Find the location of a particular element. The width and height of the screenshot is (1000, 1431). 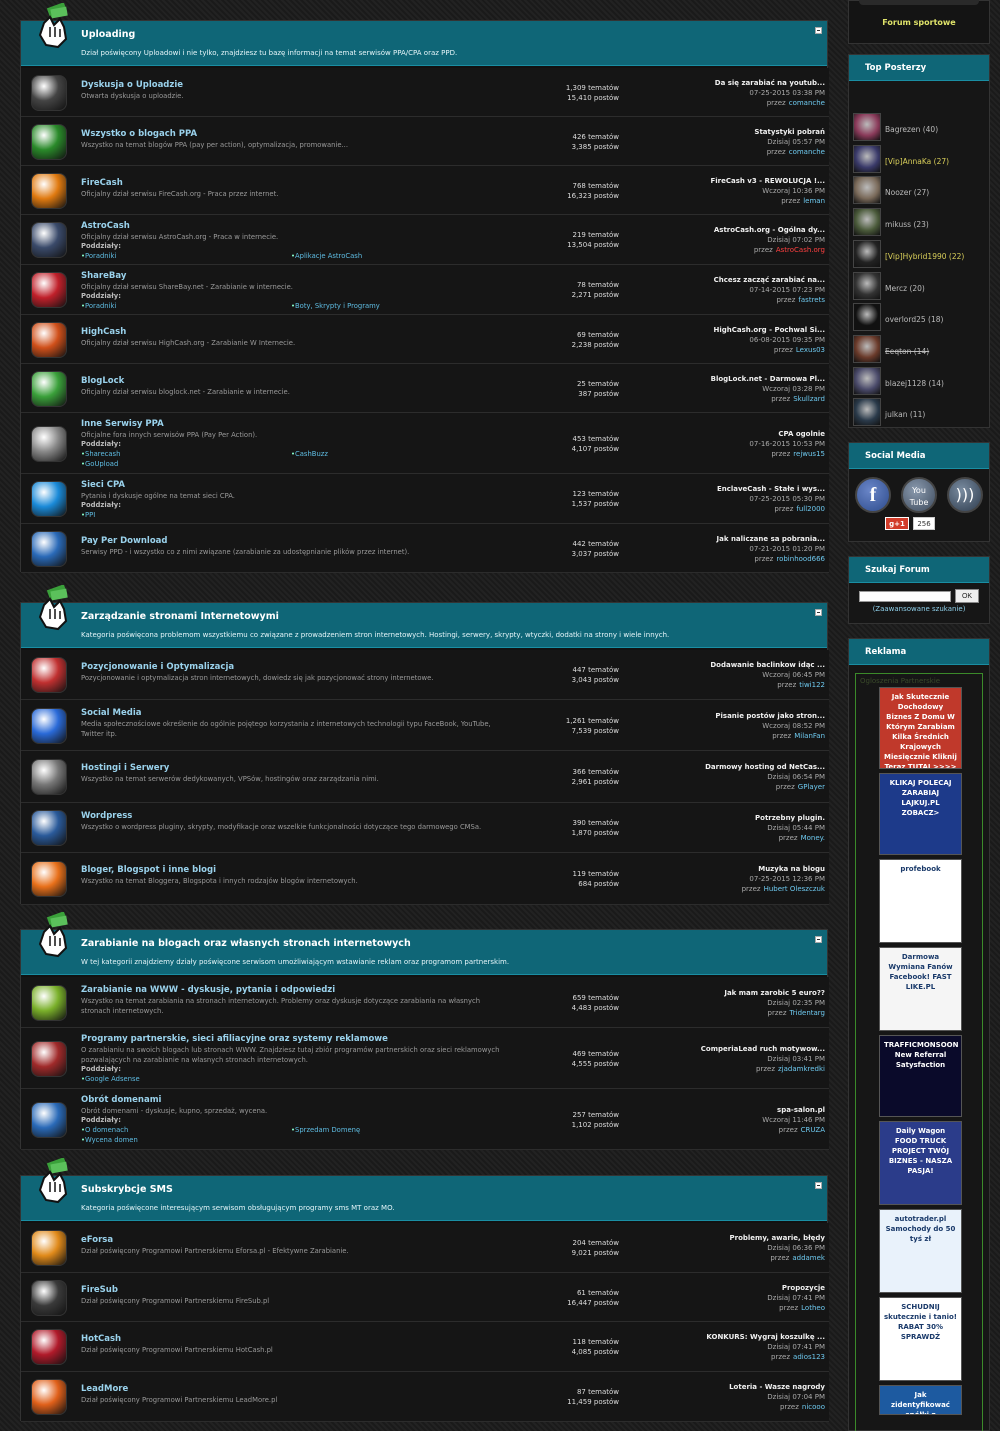

forum-title-link: Social Media is located at coordinates (111, 713).